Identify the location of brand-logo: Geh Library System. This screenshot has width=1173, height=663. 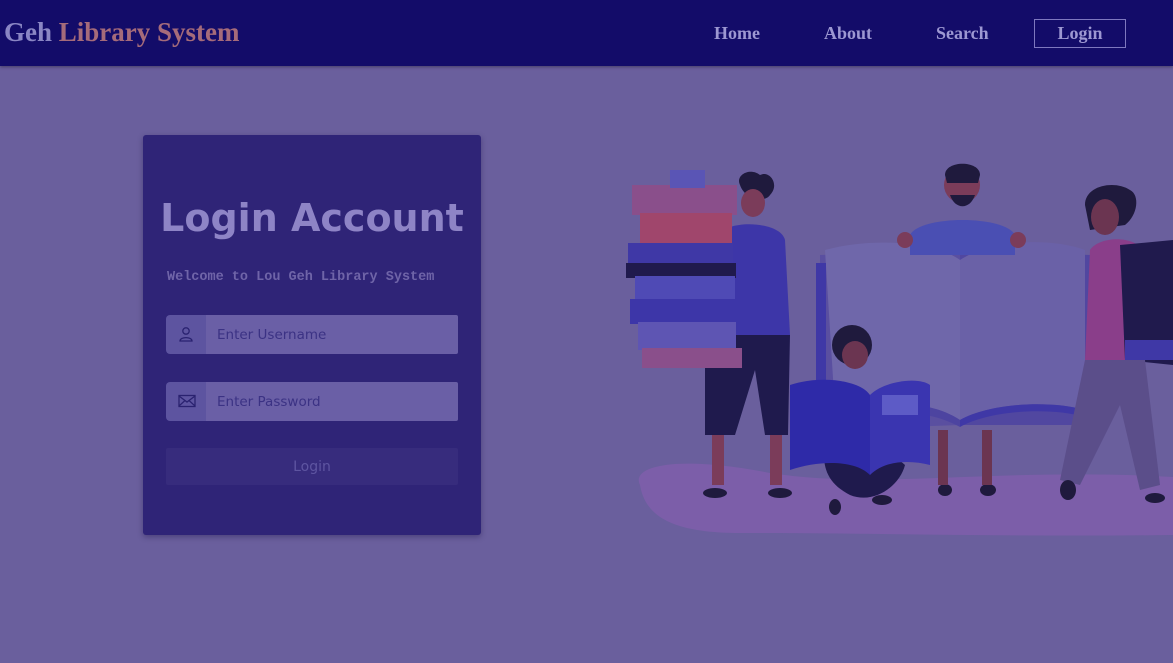
(122, 32).